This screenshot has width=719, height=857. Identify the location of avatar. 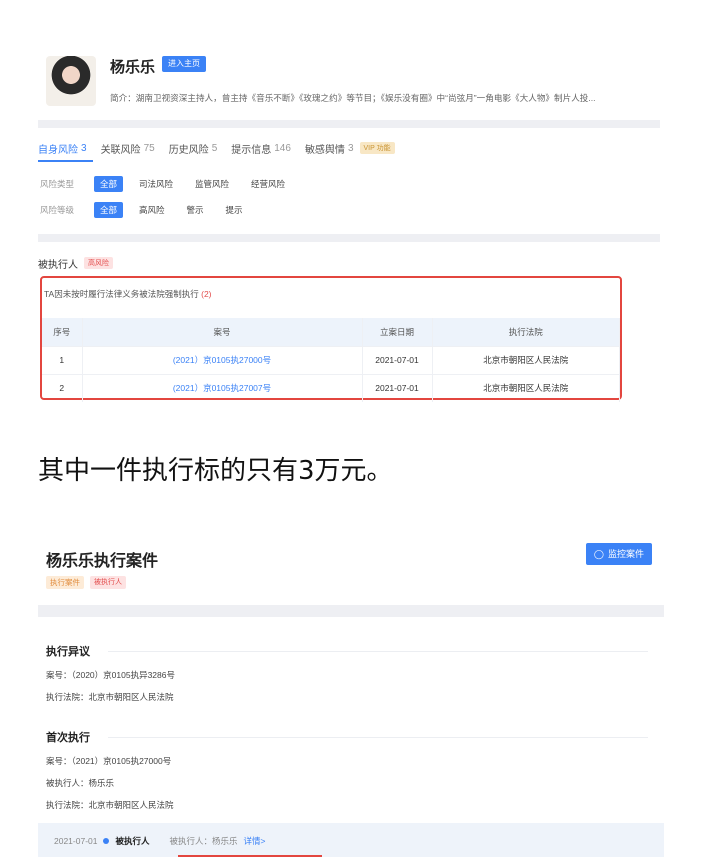
(71, 81).